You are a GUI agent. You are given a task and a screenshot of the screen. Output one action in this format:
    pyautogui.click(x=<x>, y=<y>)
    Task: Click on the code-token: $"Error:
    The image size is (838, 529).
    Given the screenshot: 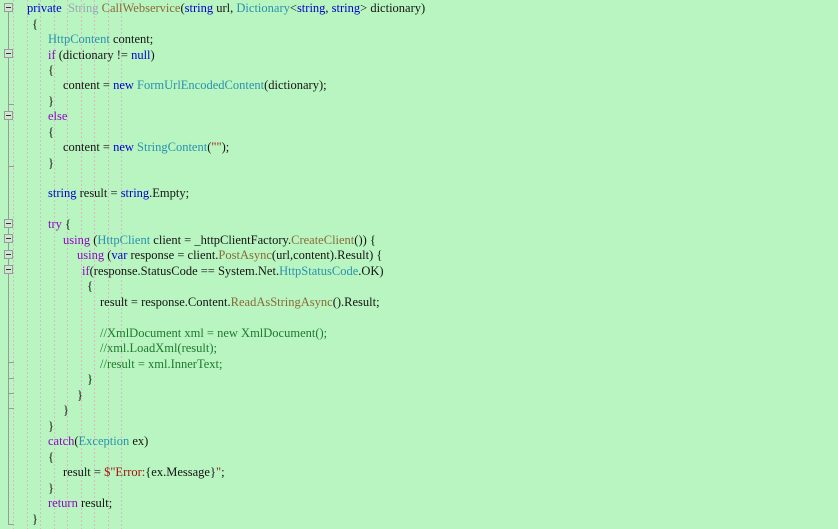 What is the action you would take?
    pyautogui.click(x=125, y=472)
    